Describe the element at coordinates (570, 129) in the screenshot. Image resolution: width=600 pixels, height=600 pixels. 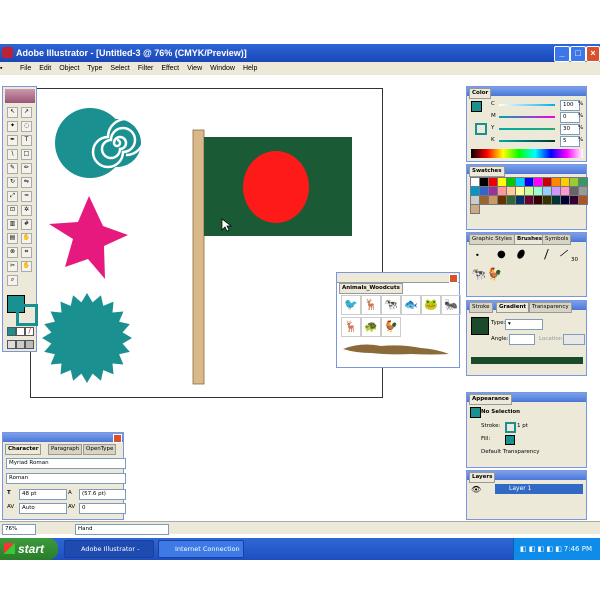
I see `input-y: 30` at that location.